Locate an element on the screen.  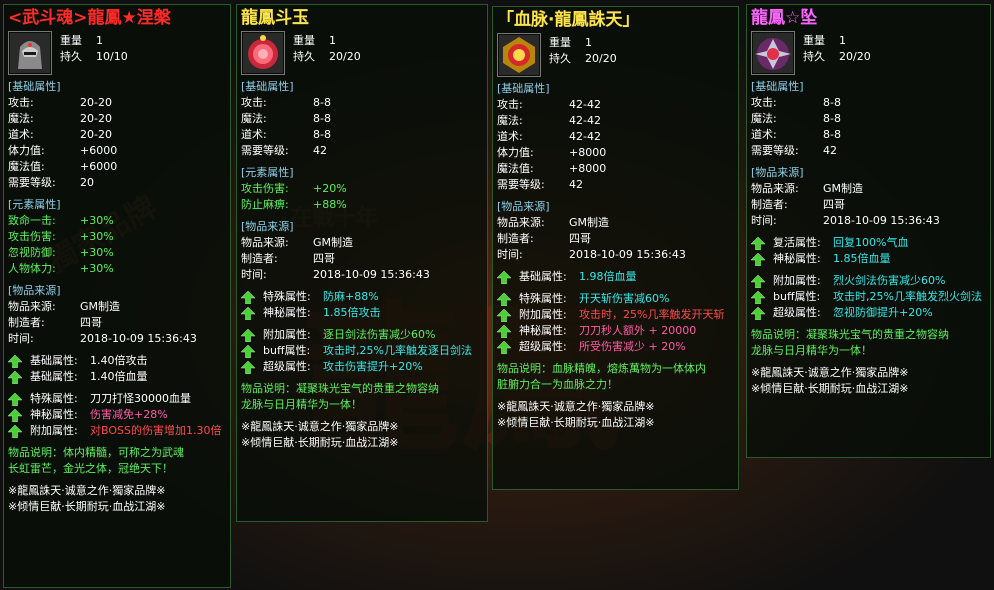
attribute-value: 防麻+88% is located at coordinates (351, 296).